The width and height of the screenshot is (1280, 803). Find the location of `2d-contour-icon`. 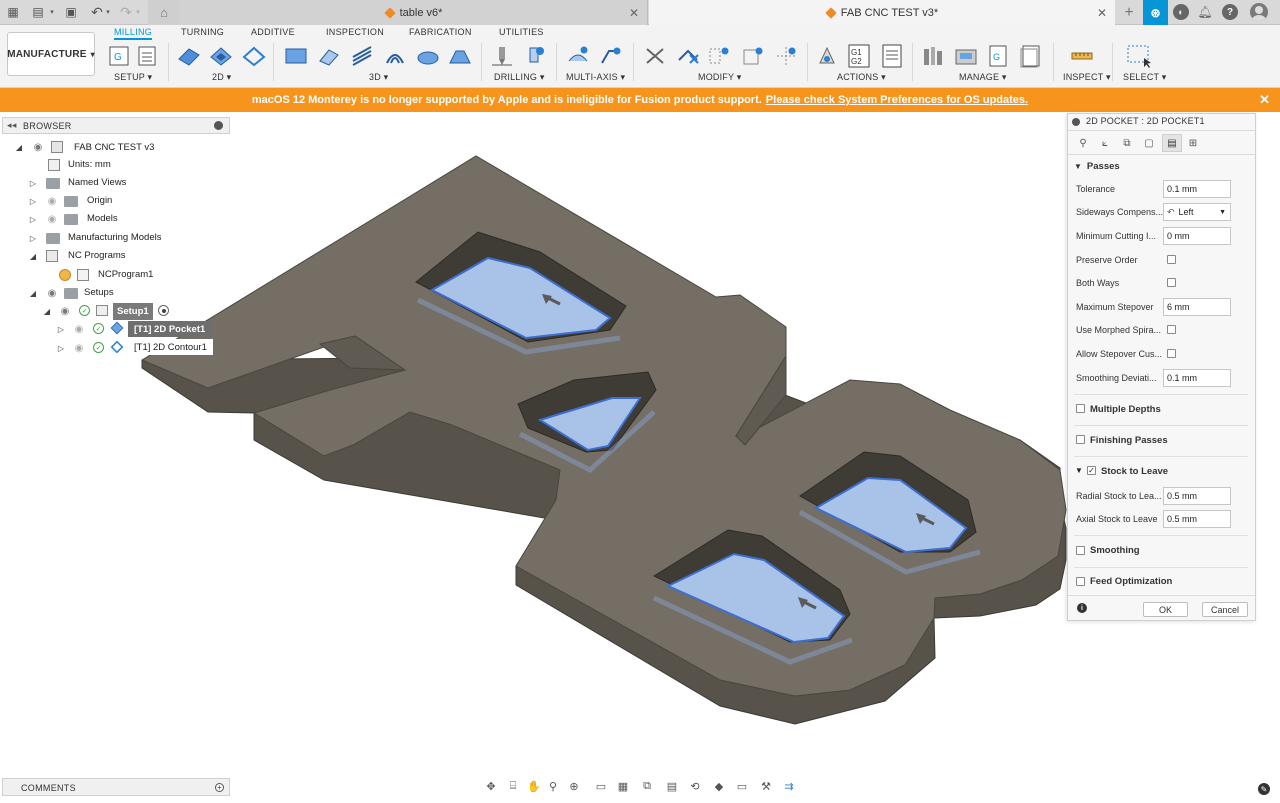

2d-contour-icon is located at coordinates (254, 56).